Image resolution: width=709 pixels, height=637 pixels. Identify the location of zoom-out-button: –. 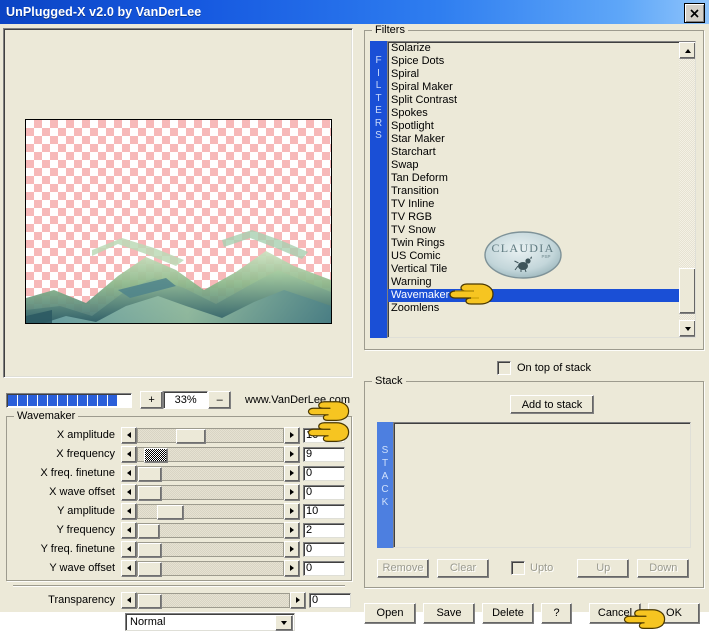
(220, 400).